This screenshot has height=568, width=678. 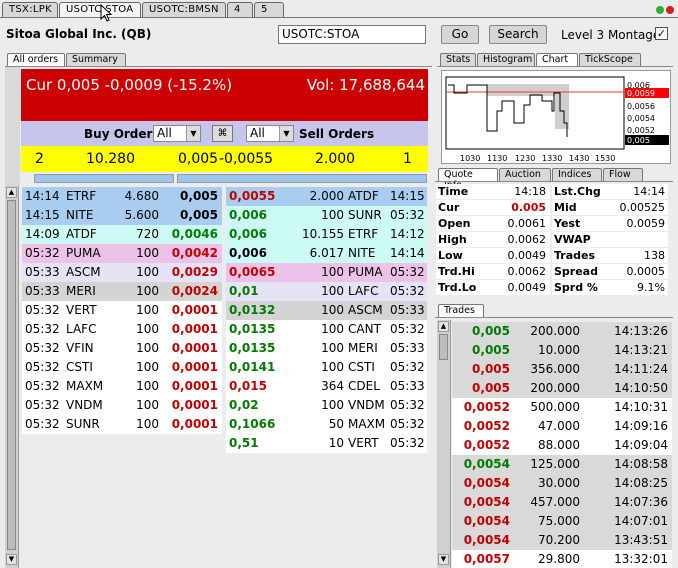 I want to click on chart-y-label-3: 0,0054, so click(x=641, y=118).